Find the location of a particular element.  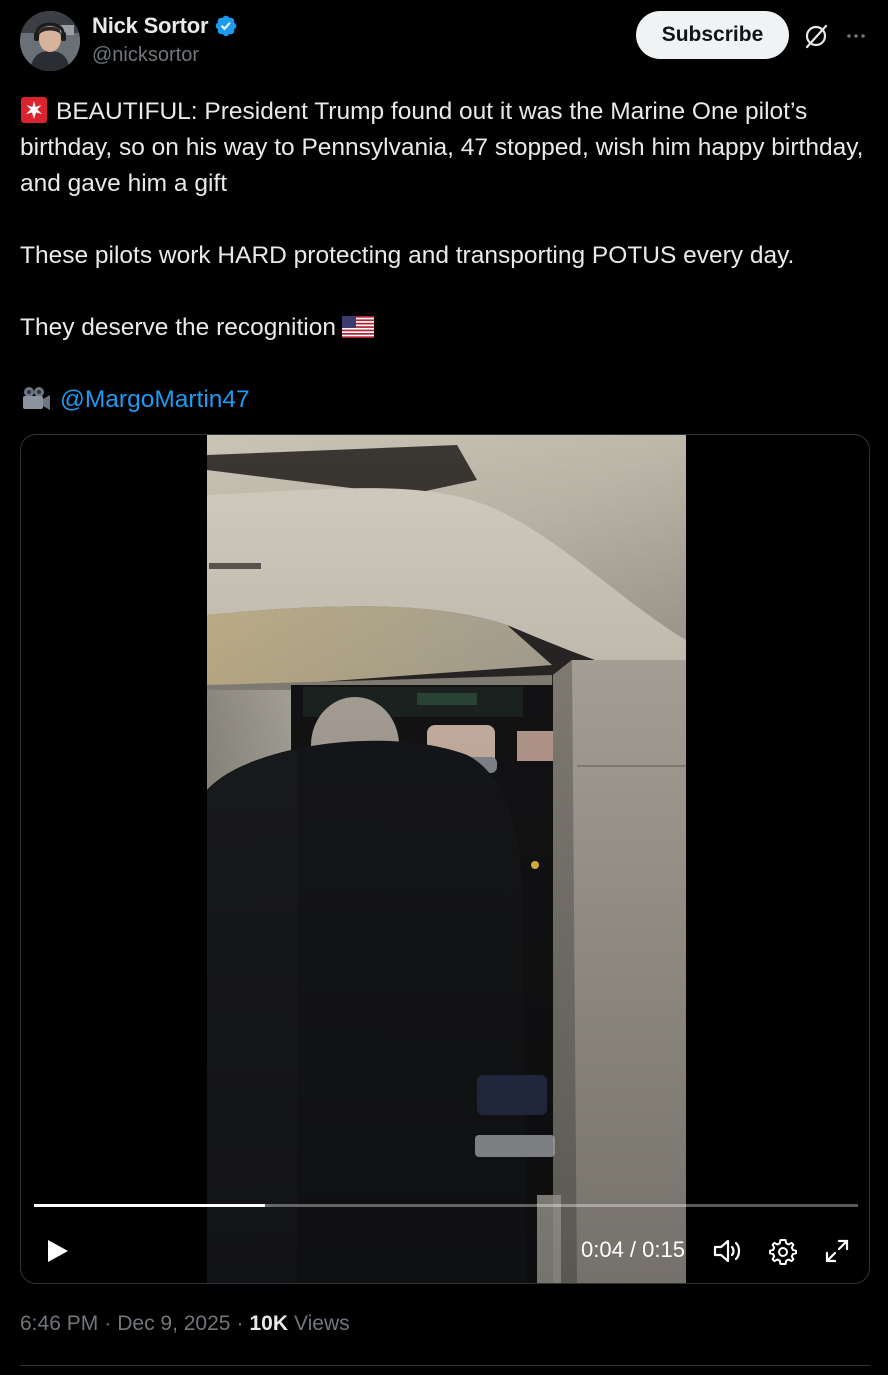

author-name-row: Nick Sortor is located at coordinates (165, 26).